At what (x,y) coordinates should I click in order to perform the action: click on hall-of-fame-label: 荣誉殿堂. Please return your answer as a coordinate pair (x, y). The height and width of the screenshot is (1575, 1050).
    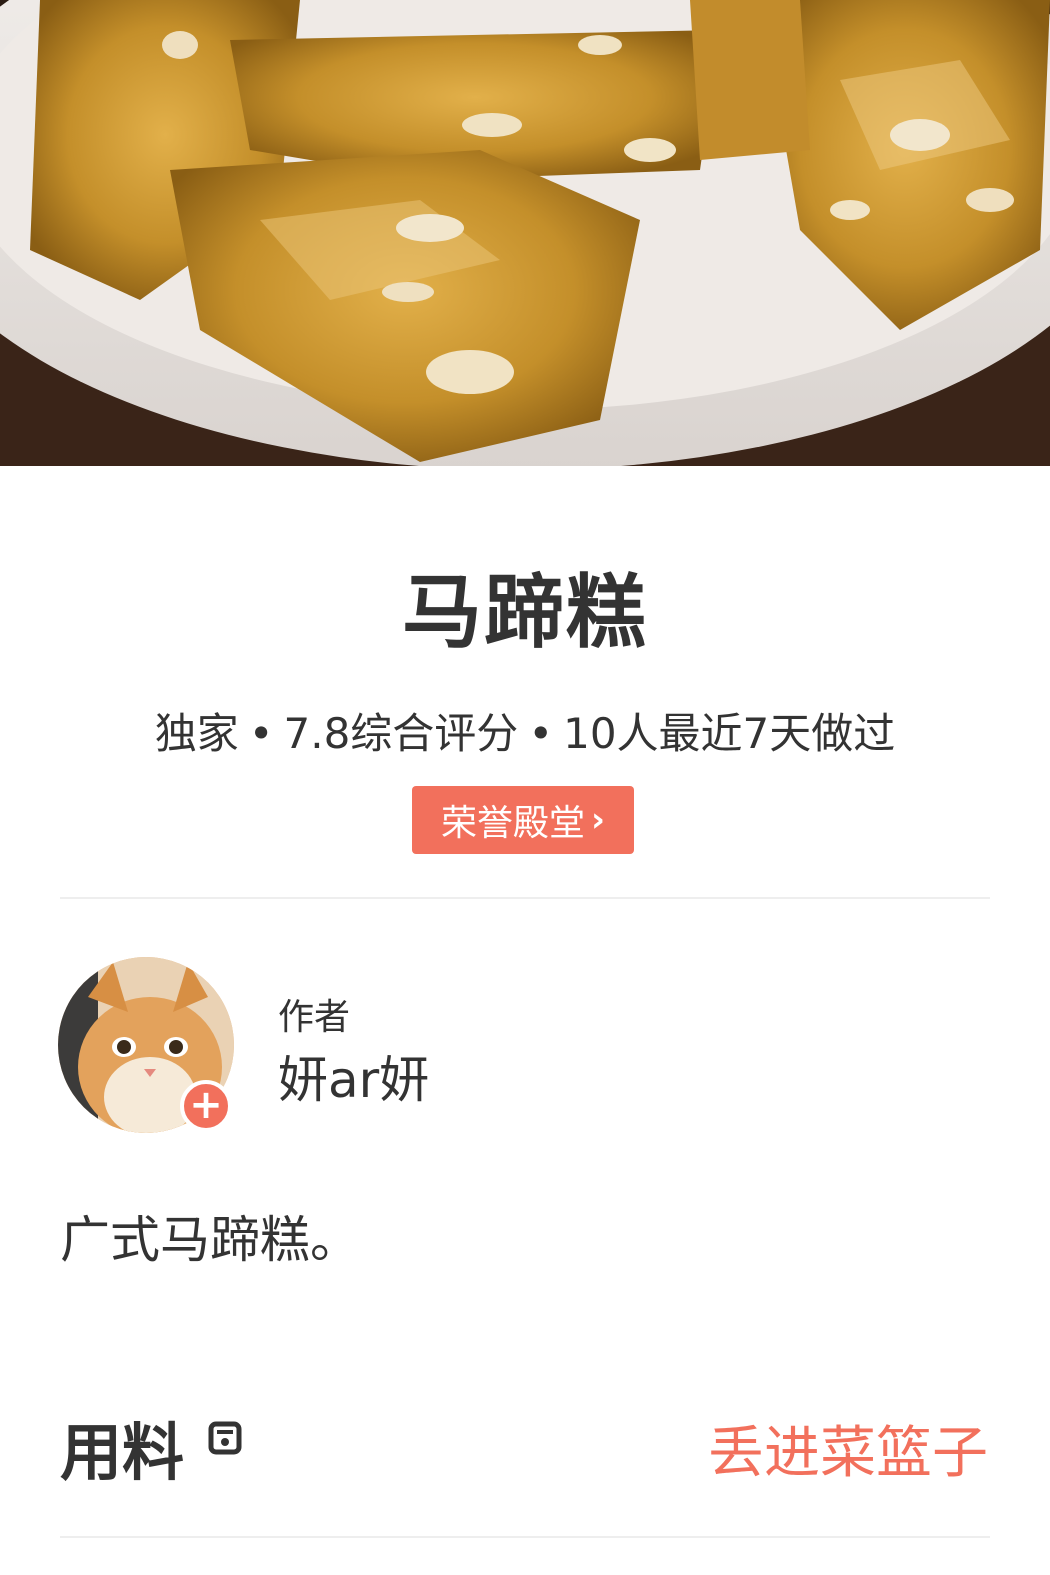
    Looking at the image, I should click on (512, 823).